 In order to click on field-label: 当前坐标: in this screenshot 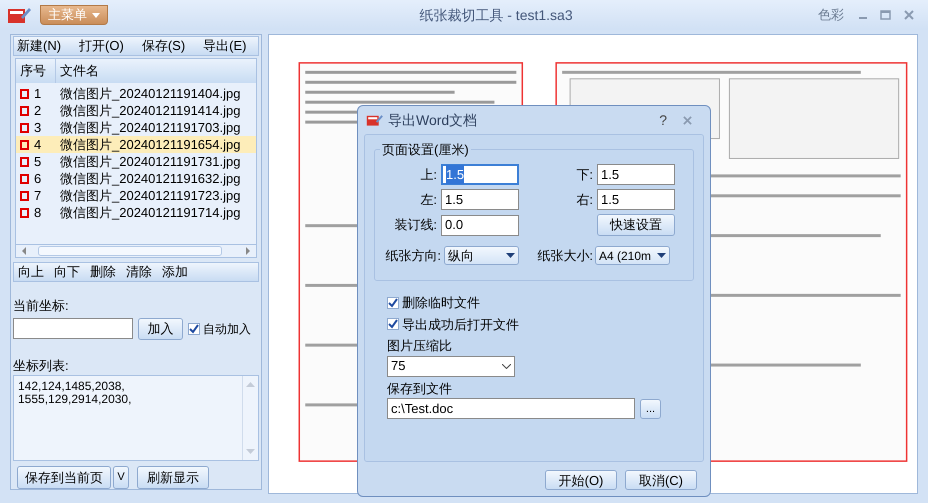, I will do `click(41, 306)`.